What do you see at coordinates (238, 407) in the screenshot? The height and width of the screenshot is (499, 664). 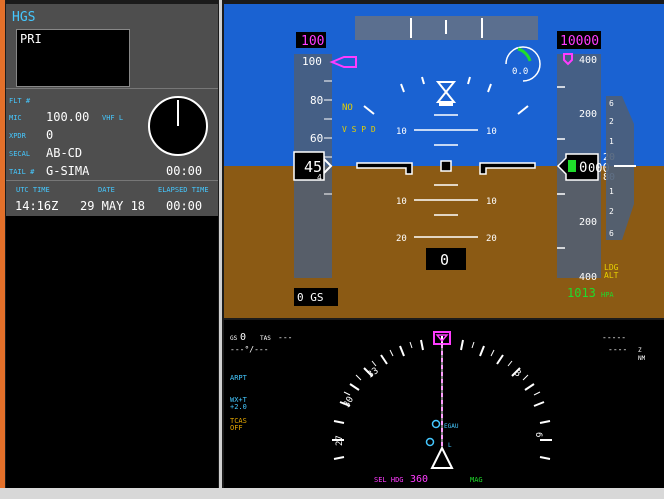 I see `wxt-value: +2.0` at bounding box center [238, 407].